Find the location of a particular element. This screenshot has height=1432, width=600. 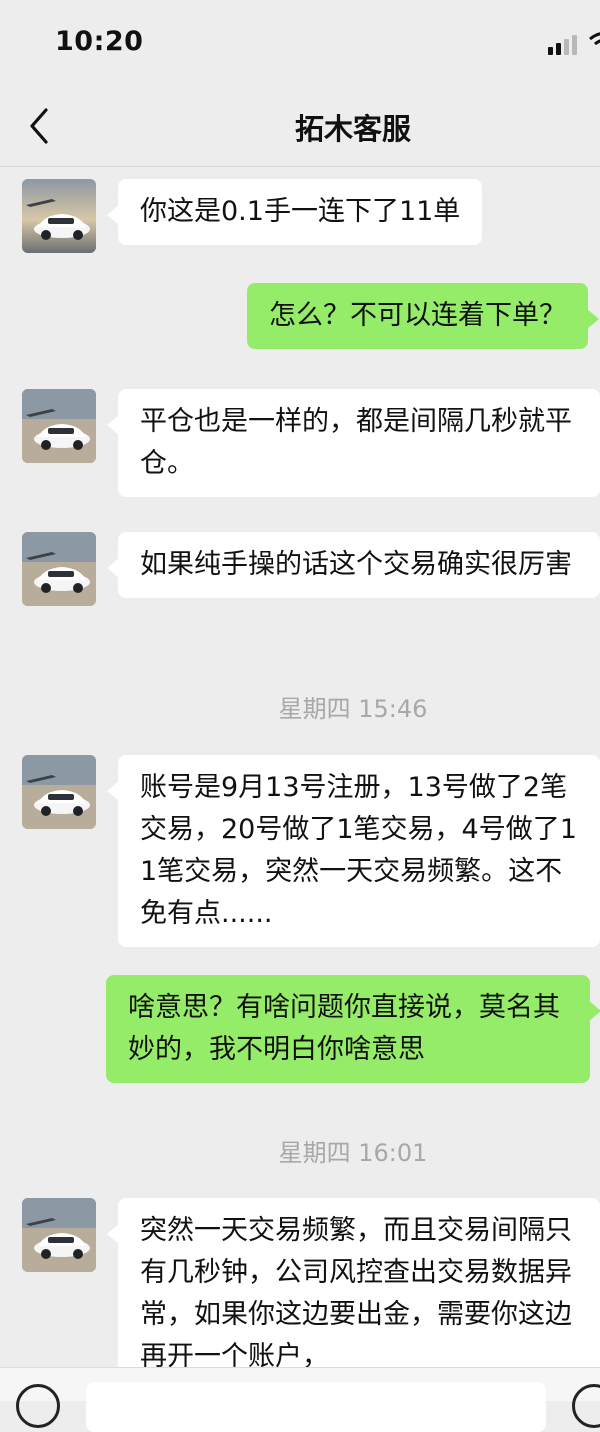

message-bubble-outgoing: 怎么？不可以连着下单？ is located at coordinates (423, 316).